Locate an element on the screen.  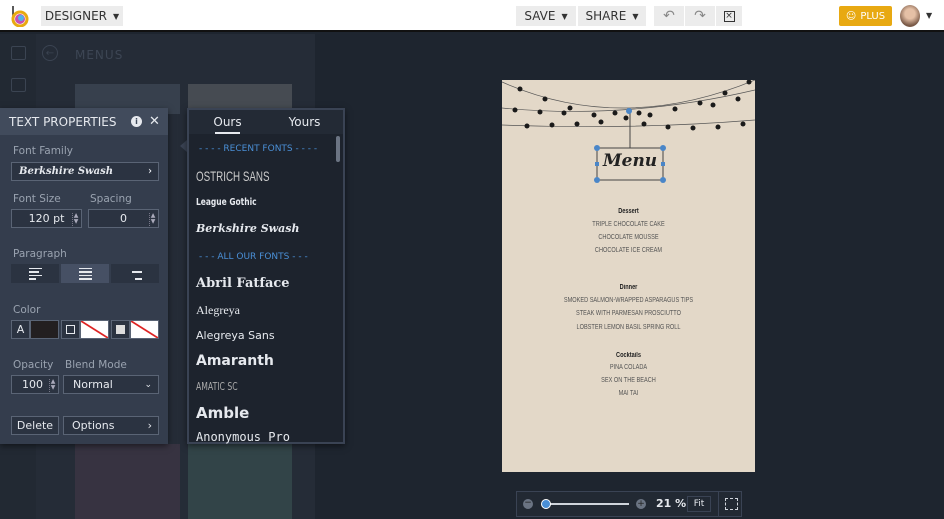
font-item: Amble is located at coordinates (222, 413).